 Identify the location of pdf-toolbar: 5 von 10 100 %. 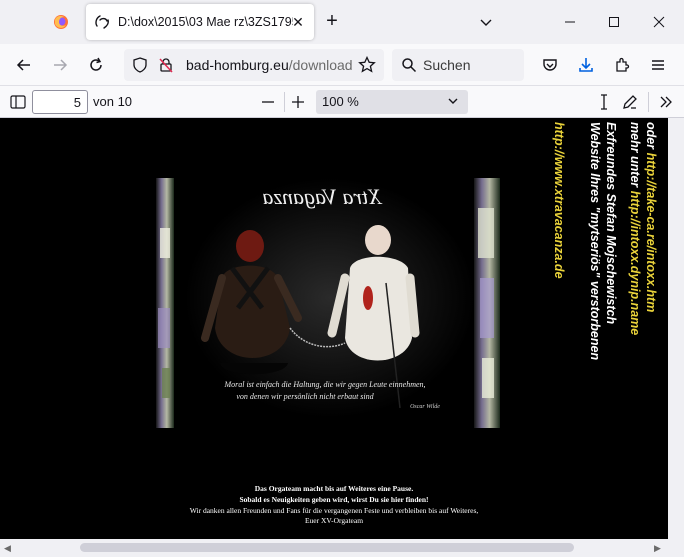
(342, 102).